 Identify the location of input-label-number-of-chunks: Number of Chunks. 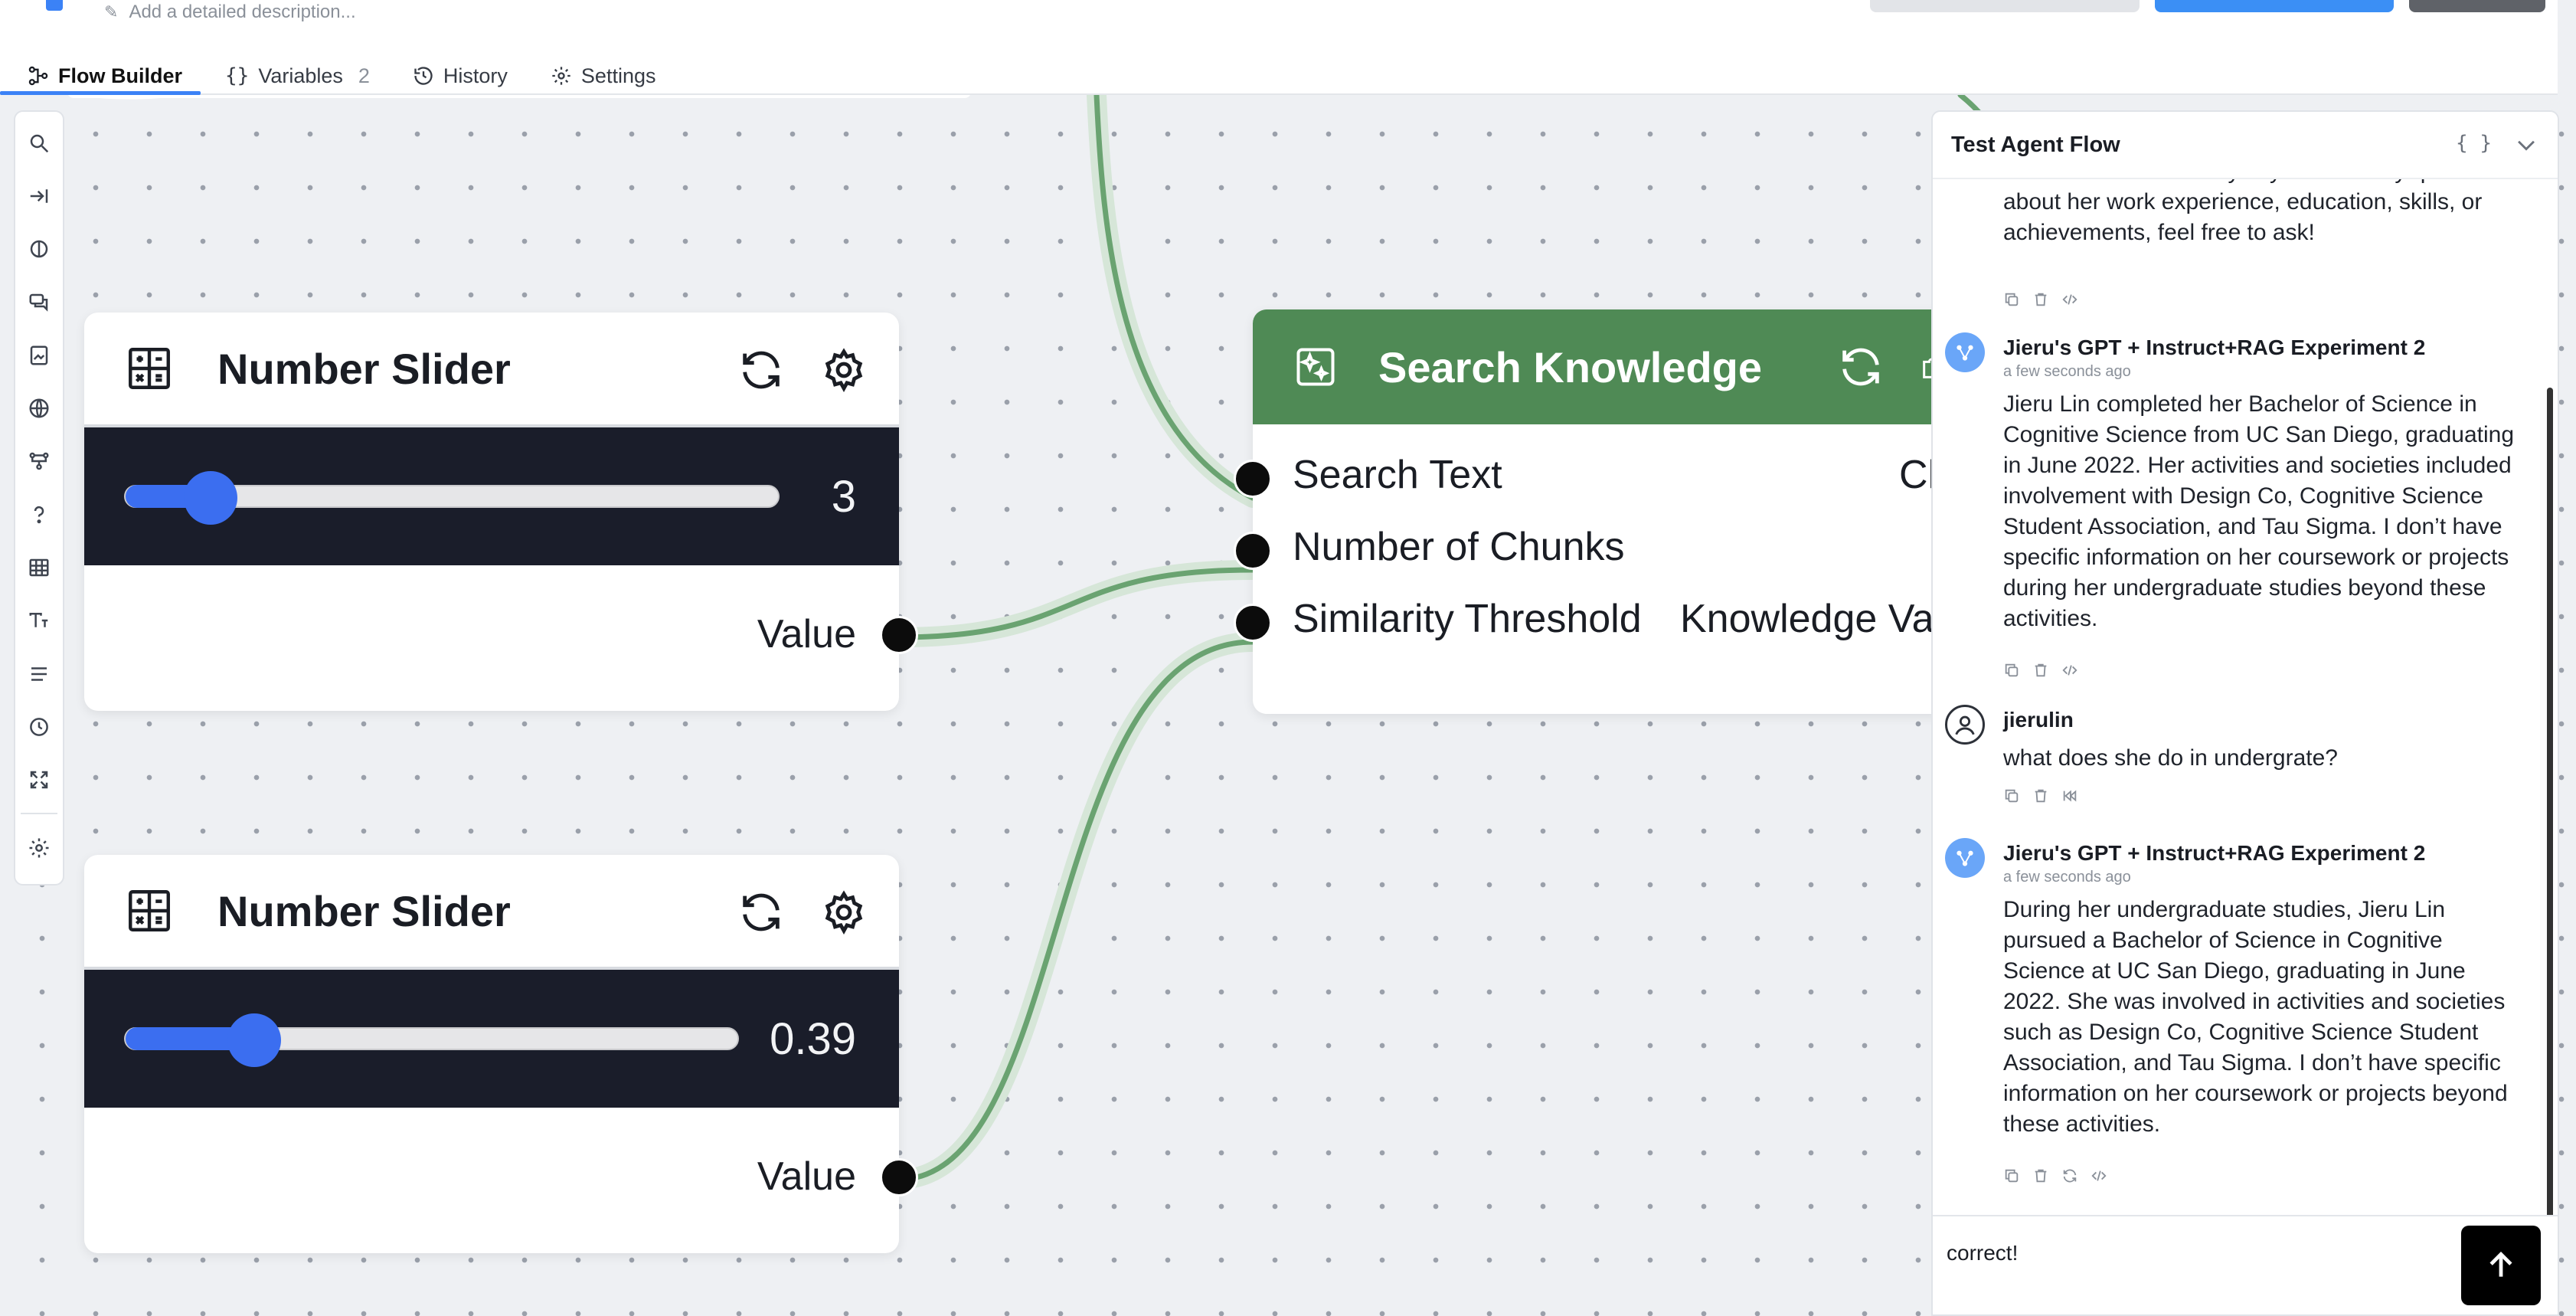
(1459, 547).